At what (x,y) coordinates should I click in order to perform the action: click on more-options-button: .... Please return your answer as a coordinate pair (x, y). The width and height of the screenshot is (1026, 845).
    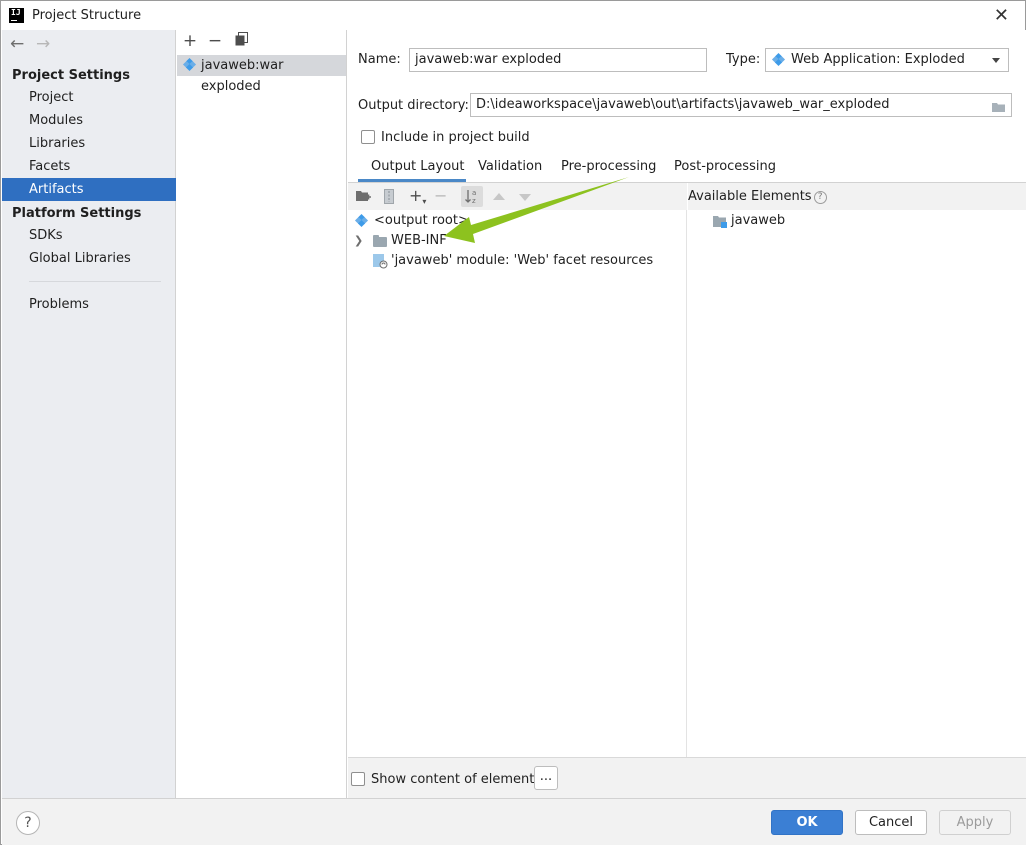
    Looking at the image, I should click on (546, 778).